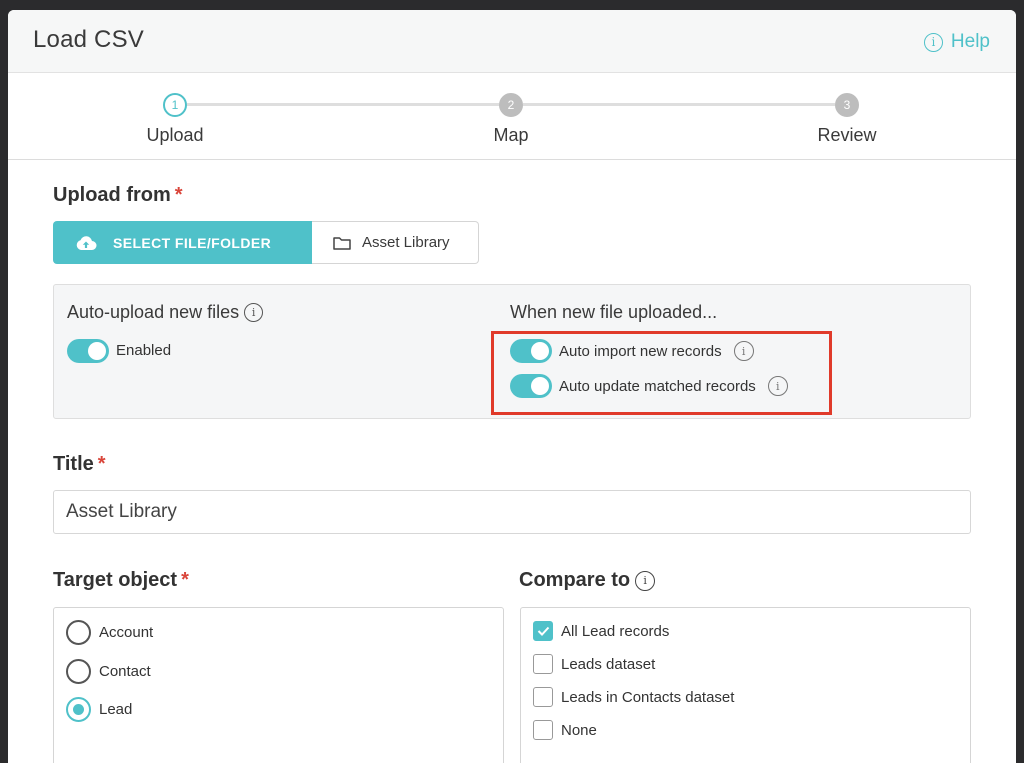 The image size is (1024, 763). I want to click on step-2-label: Map, so click(511, 135).